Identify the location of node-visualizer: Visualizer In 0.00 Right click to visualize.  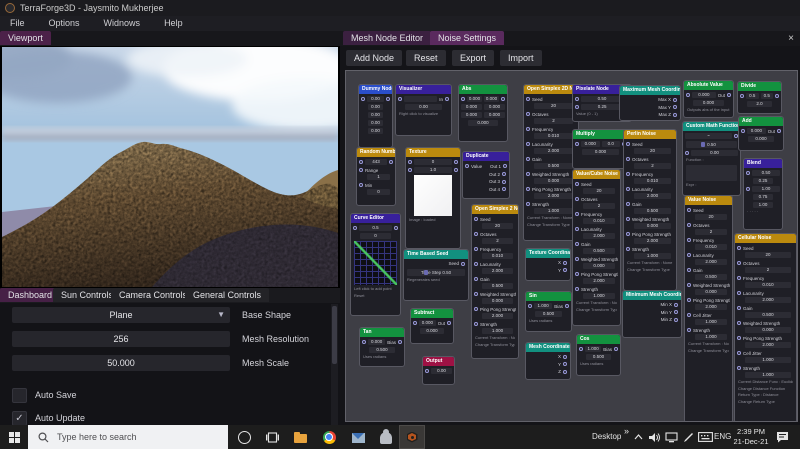
(423, 110).